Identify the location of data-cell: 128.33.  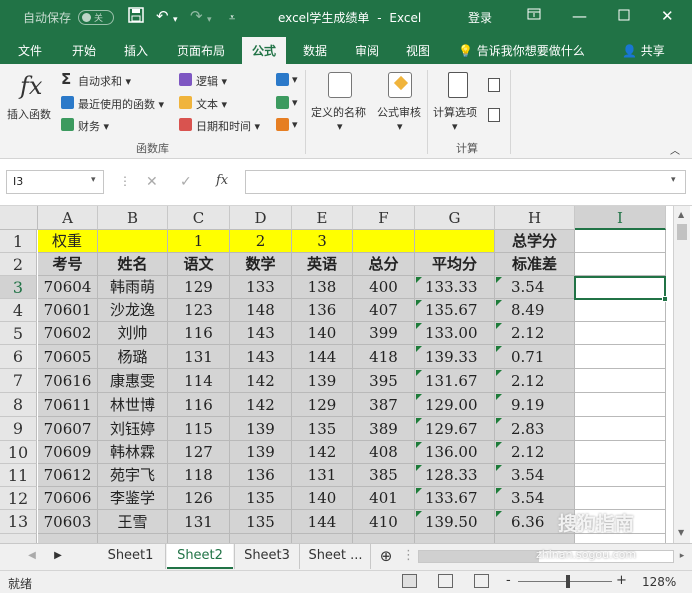
(455, 475).